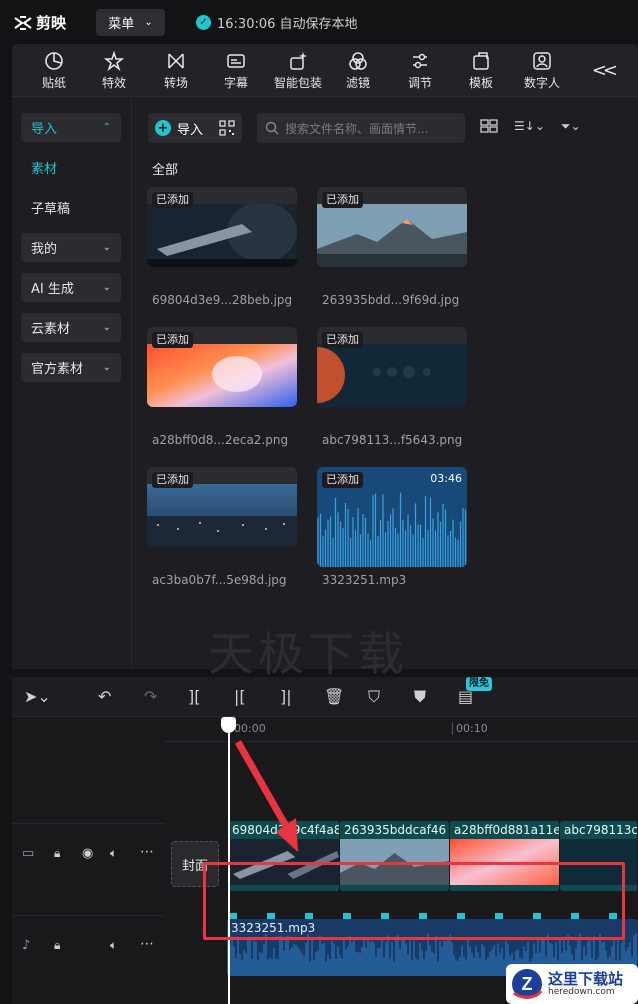 This screenshot has height=1004, width=638. What do you see at coordinates (414, 901) in the screenshot?
I see `annotation-highlight-box` at bounding box center [414, 901].